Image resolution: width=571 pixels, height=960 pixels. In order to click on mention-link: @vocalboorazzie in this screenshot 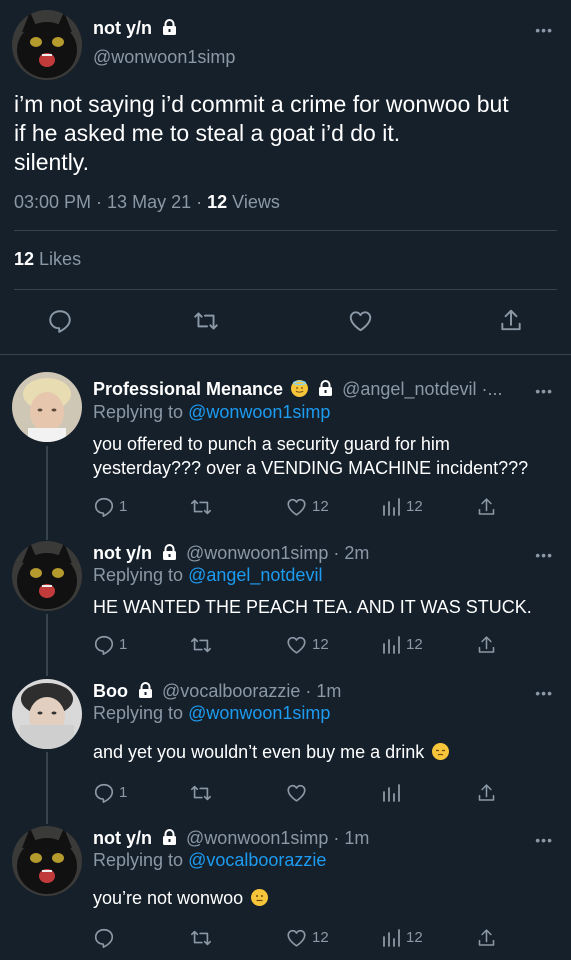, I will do `click(257, 860)`.